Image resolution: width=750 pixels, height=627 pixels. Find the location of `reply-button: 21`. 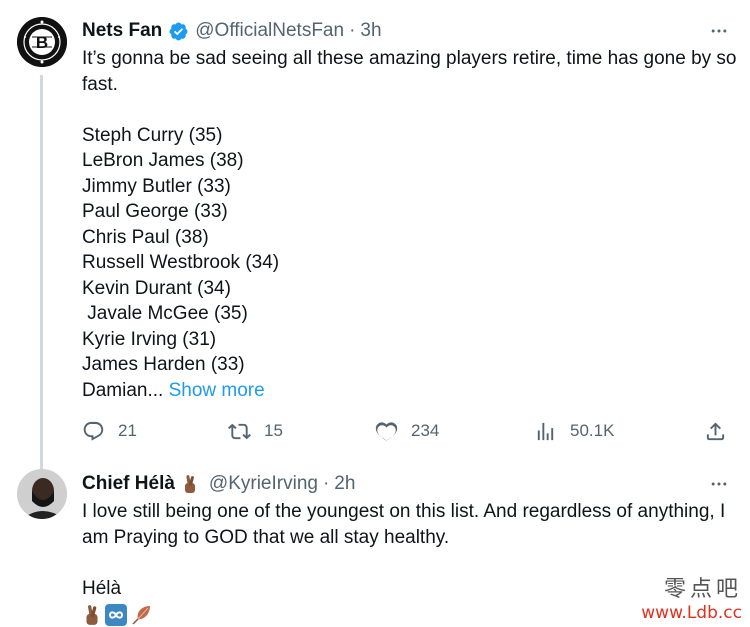

reply-button: 21 is located at coordinates (109, 431).